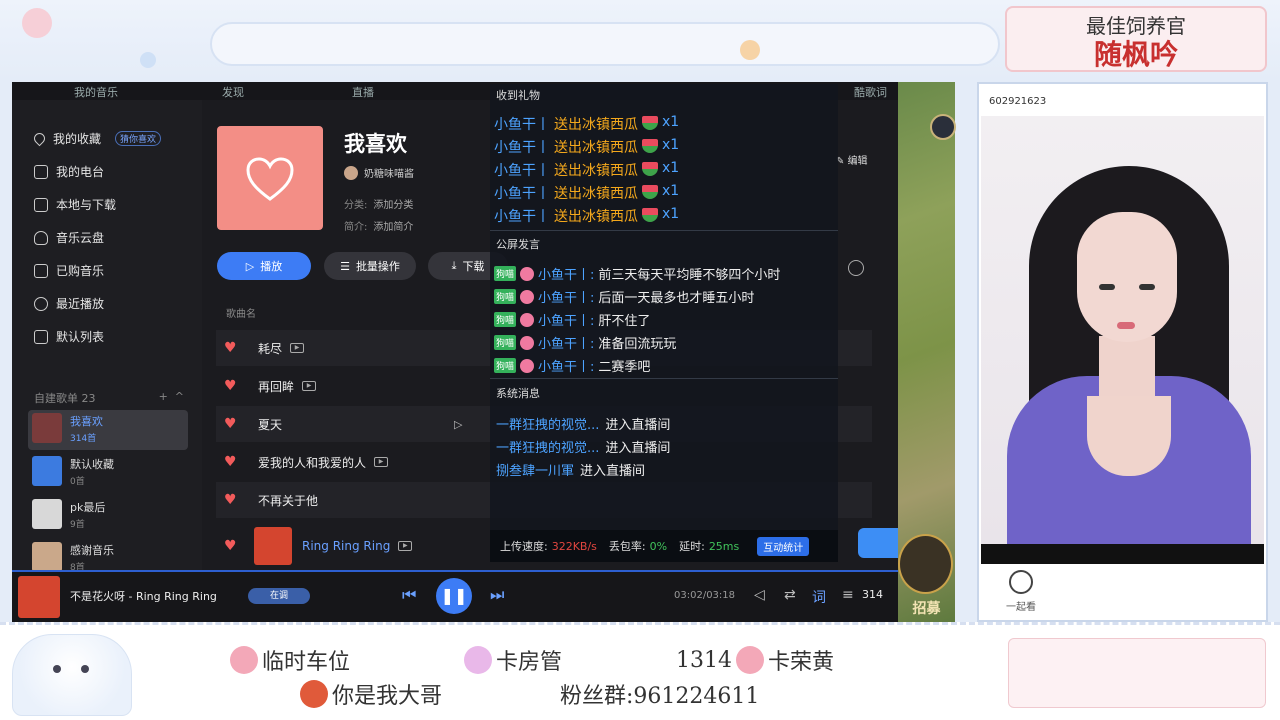  I want to click on stream-frame-left, so click(6, 352).